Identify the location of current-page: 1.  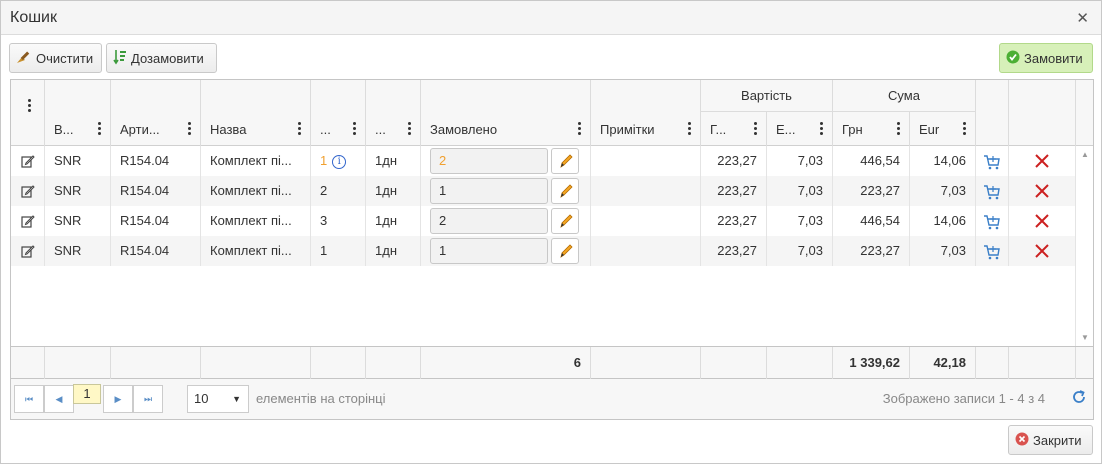
(87, 394).